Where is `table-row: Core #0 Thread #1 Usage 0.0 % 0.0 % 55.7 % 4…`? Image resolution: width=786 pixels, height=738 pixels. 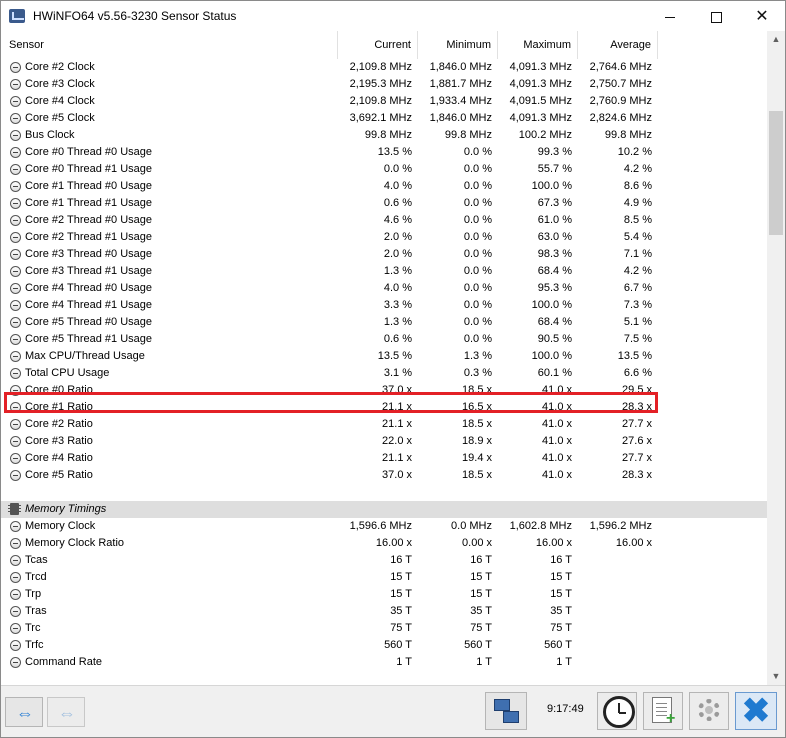 table-row: Core #0 Thread #1 Usage 0.0 % 0.0 % 55.7 % 4… is located at coordinates (384, 169).